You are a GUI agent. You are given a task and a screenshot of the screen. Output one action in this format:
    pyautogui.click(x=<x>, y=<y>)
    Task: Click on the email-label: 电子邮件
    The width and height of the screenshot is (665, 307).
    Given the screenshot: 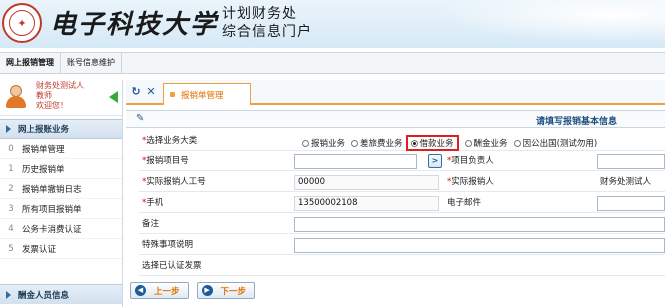 What is the action you would take?
    pyautogui.click(x=464, y=203)
    